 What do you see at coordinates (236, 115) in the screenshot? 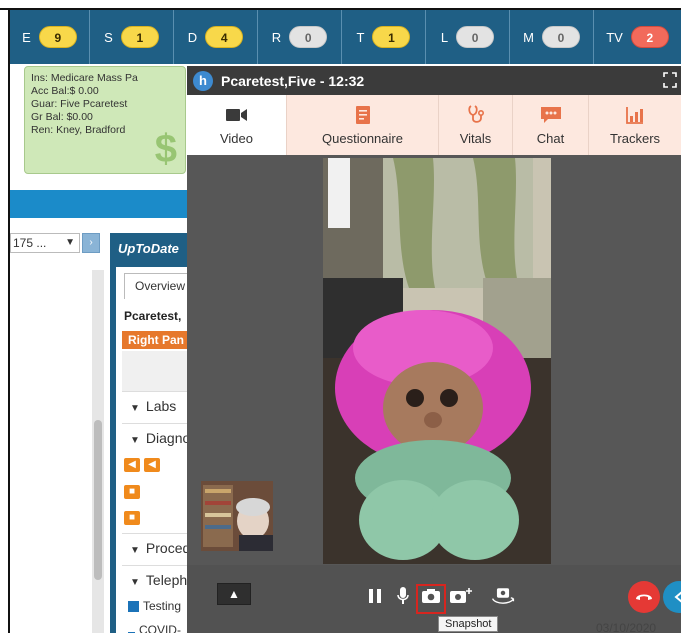
I see `video-camera-icon` at bounding box center [236, 115].